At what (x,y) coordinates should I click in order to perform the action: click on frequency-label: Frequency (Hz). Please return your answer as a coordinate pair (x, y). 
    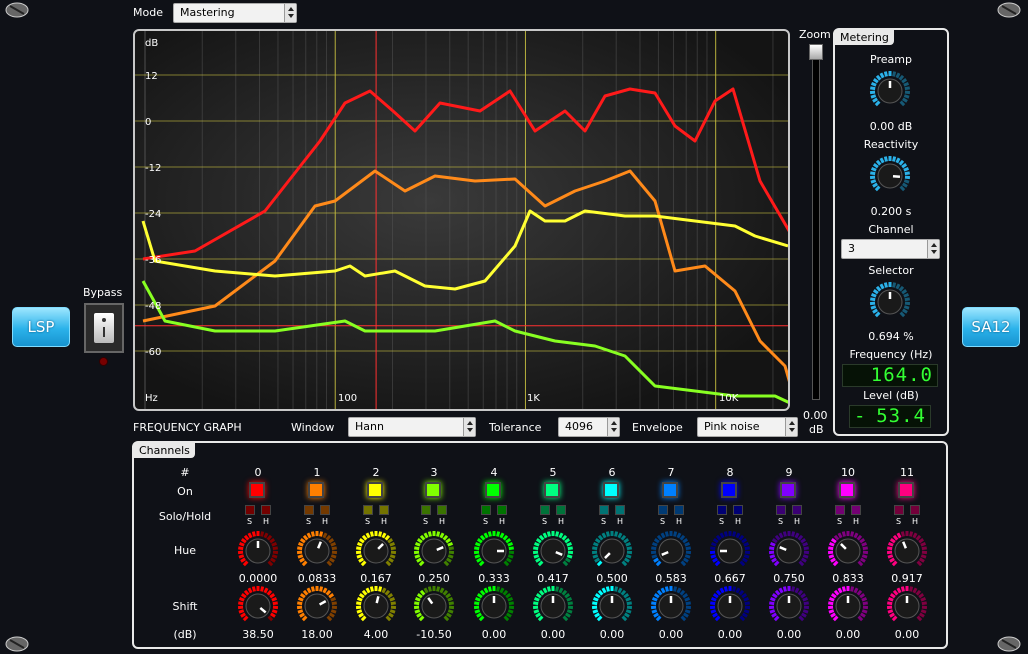
    Looking at the image, I should click on (891, 354).